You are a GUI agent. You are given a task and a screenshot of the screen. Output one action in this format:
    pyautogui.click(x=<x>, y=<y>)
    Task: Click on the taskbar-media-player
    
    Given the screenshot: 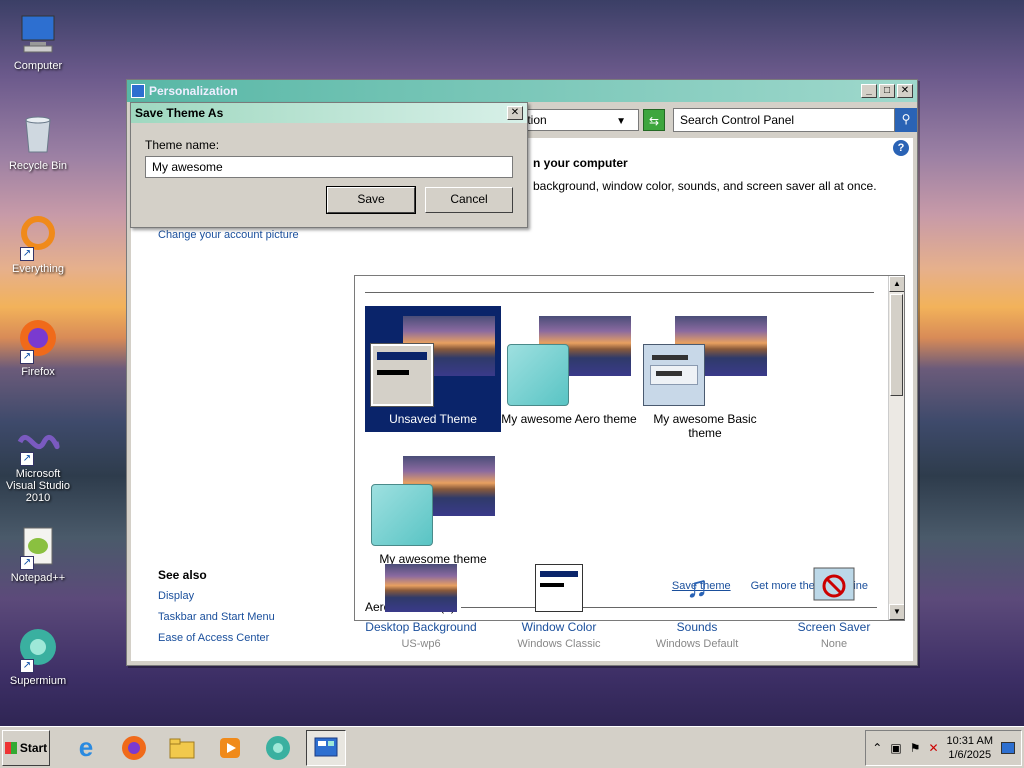 What is the action you would take?
    pyautogui.click(x=230, y=748)
    